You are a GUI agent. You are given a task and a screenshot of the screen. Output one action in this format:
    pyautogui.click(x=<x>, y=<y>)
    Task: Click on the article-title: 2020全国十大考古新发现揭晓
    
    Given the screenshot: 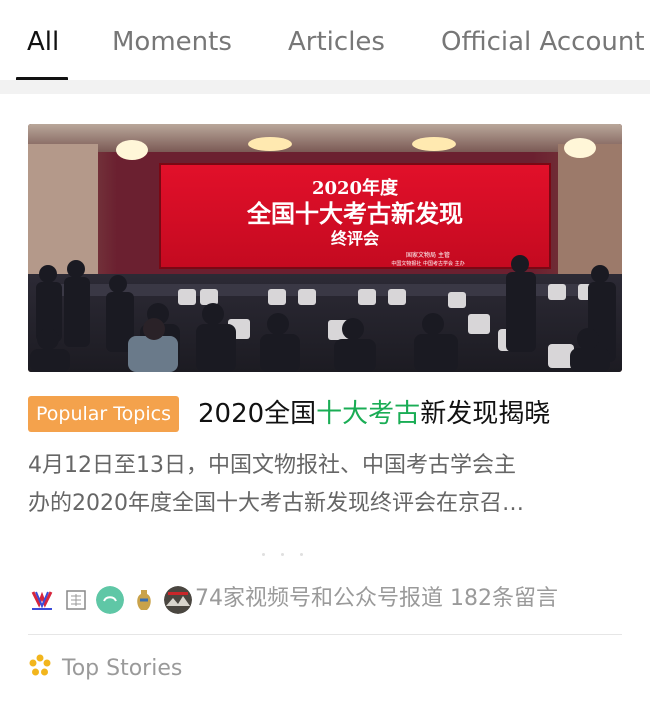 What is the action you would take?
    pyautogui.click(x=374, y=414)
    